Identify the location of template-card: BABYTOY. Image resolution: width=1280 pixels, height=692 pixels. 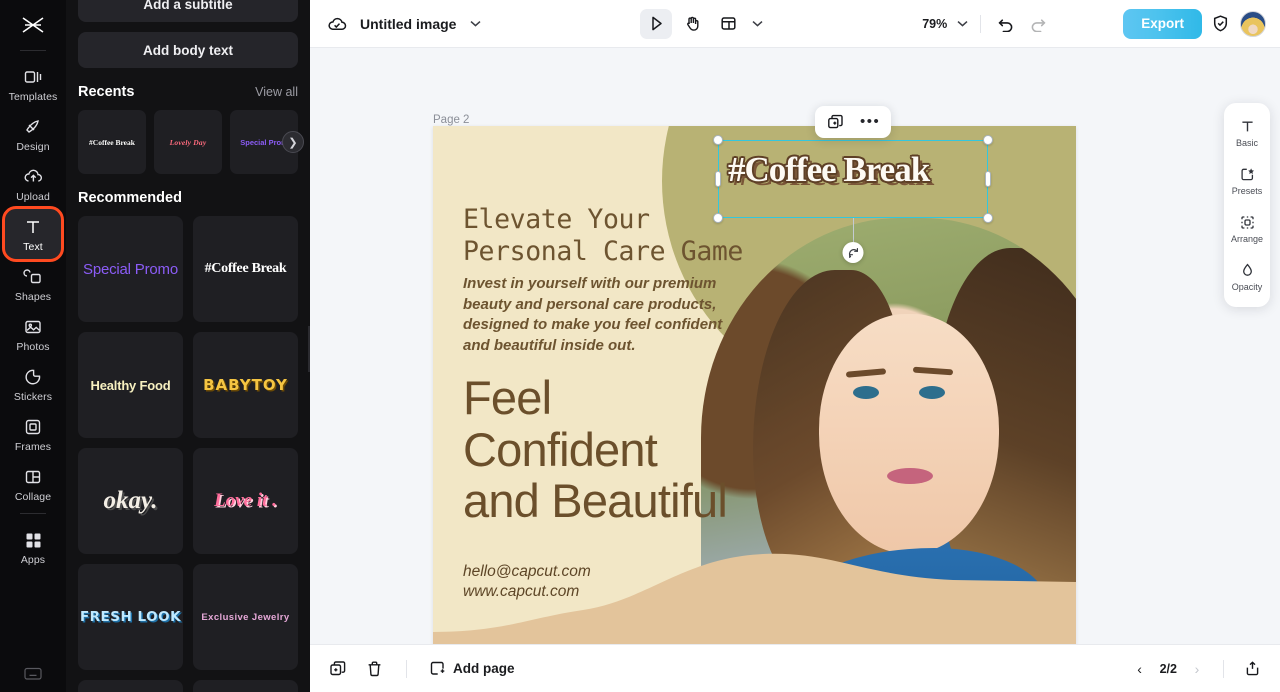
(245, 385).